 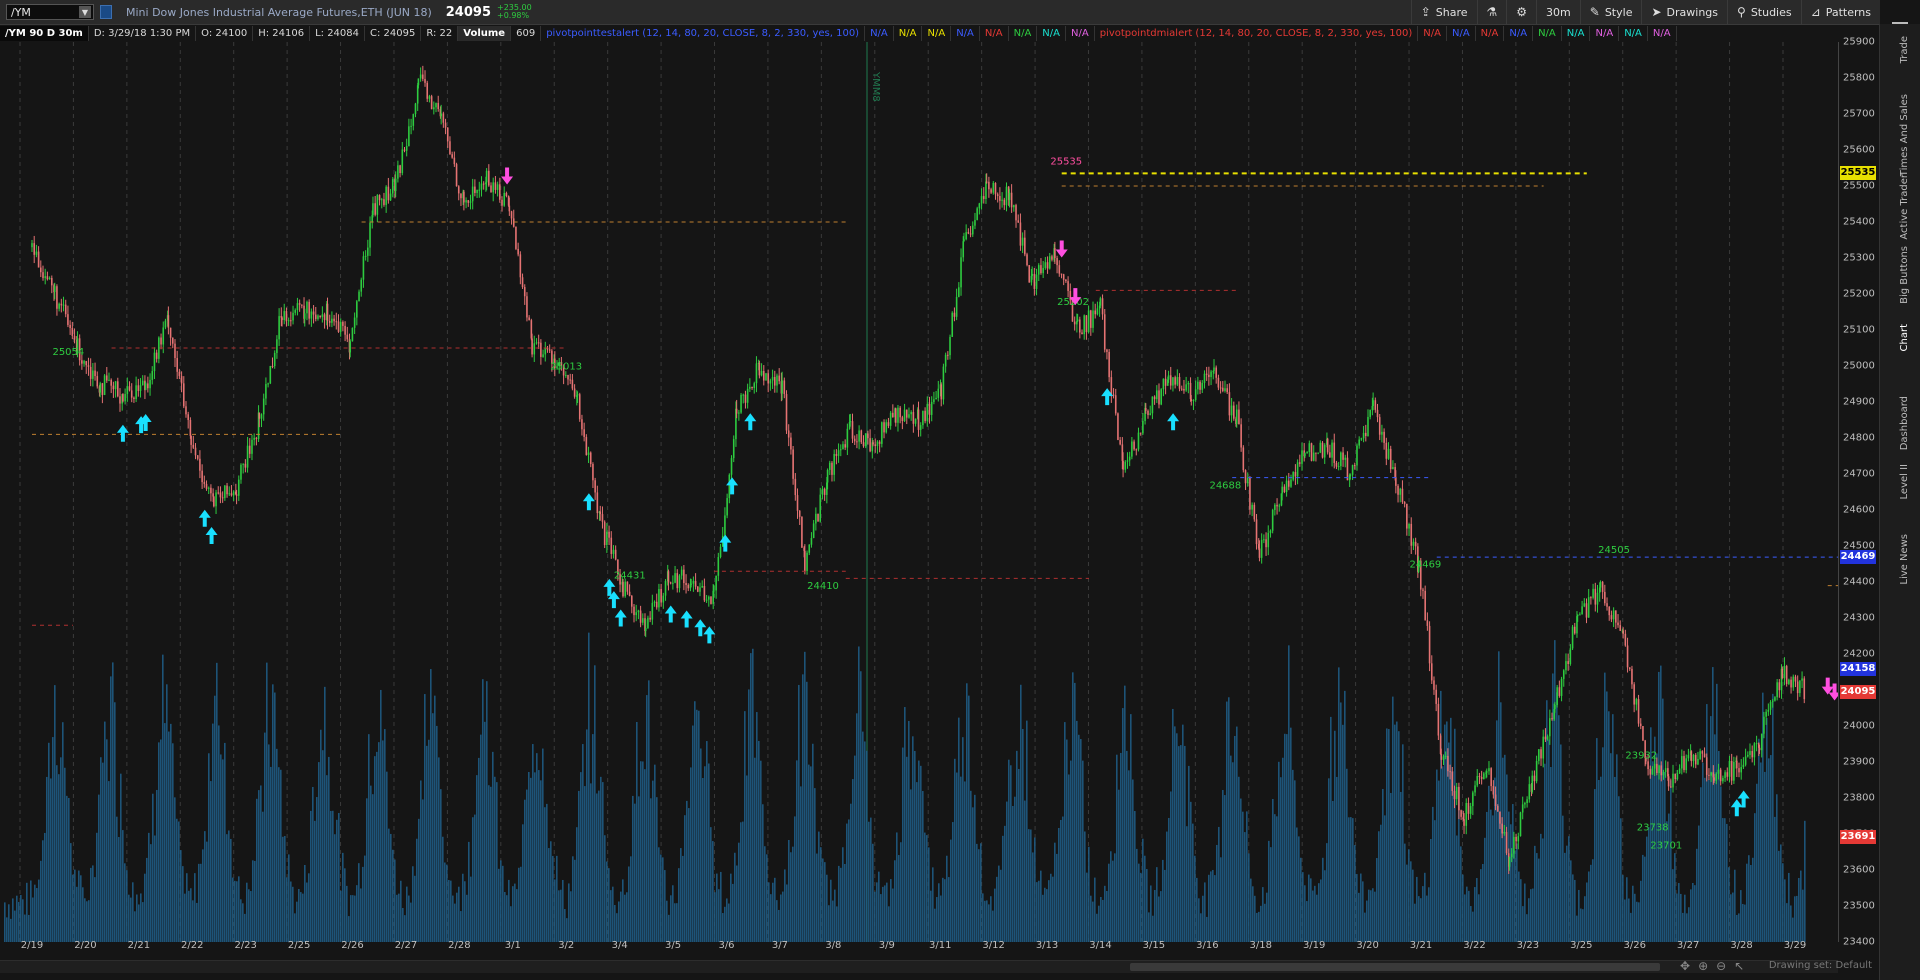 What do you see at coordinates (1840, 12) in the screenshot?
I see `patterns-button: ⊿ Patterns` at bounding box center [1840, 12].